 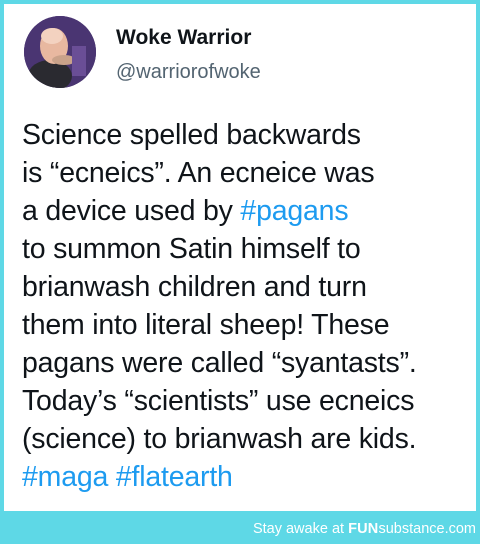 I want to click on hashtag-link: #pagans, so click(x=294, y=211).